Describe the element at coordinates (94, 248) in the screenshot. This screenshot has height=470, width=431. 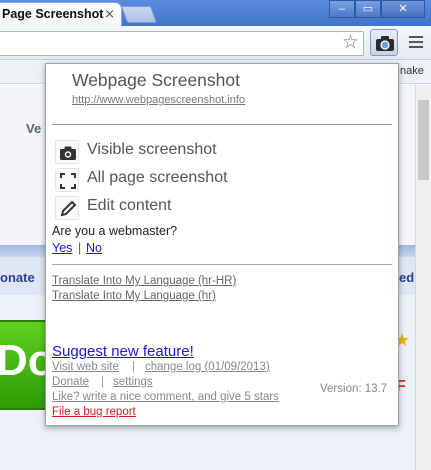
I see `webmaster-no-link: No` at that location.